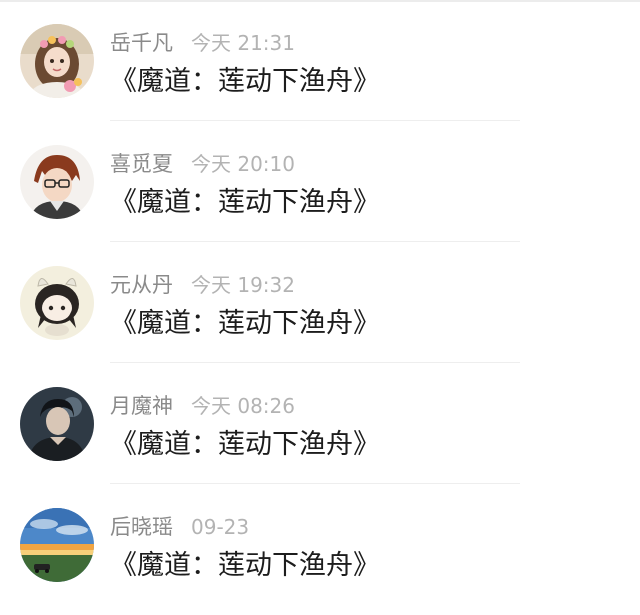 The image size is (640, 615). I want to click on timestamp: 今天 21:31, so click(243, 43).